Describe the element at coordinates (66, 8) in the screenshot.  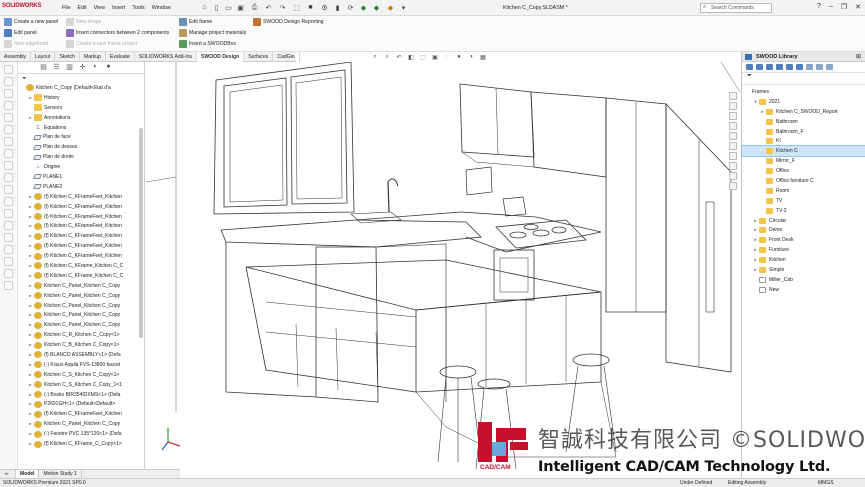
I see `menu-file: File` at that location.